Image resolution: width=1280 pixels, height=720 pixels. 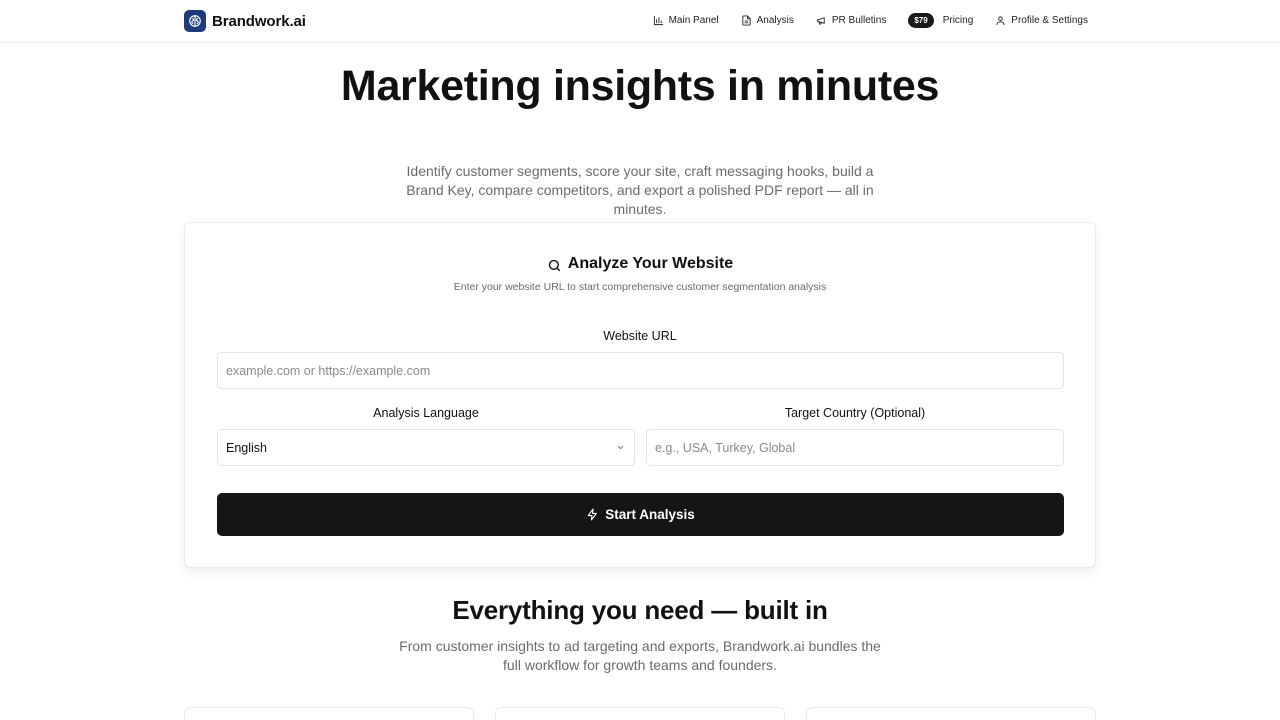 I want to click on brand-name: Brandwork.ai, so click(x=259, y=21).